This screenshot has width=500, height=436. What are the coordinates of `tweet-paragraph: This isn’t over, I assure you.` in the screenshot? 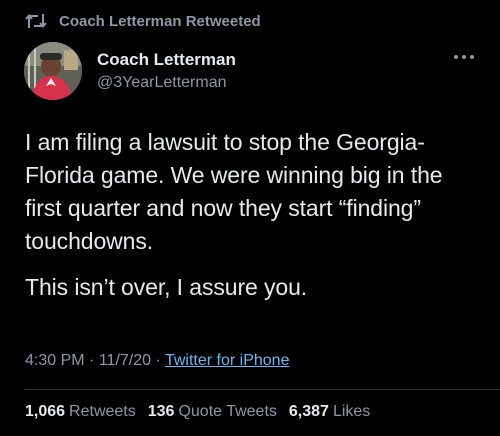 It's located at (166, 287).